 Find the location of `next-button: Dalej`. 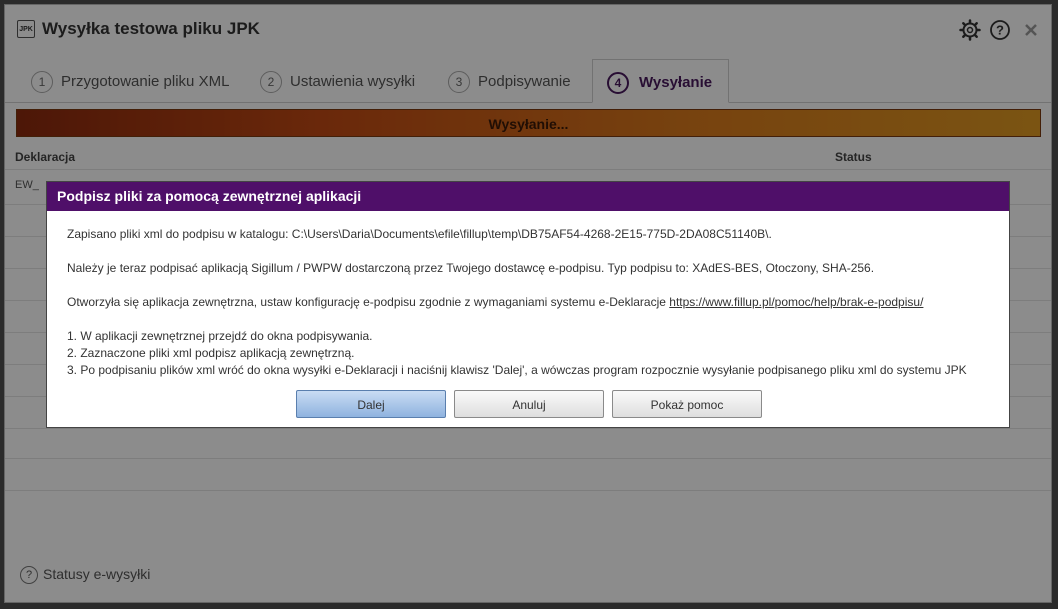

next-button: Dalej is located at coordinates (371, 404).